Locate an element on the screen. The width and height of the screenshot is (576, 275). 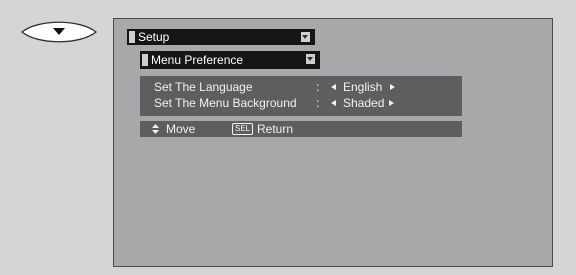
menu-preference-bar: Menu Preference is located at coordinates (230, 60).